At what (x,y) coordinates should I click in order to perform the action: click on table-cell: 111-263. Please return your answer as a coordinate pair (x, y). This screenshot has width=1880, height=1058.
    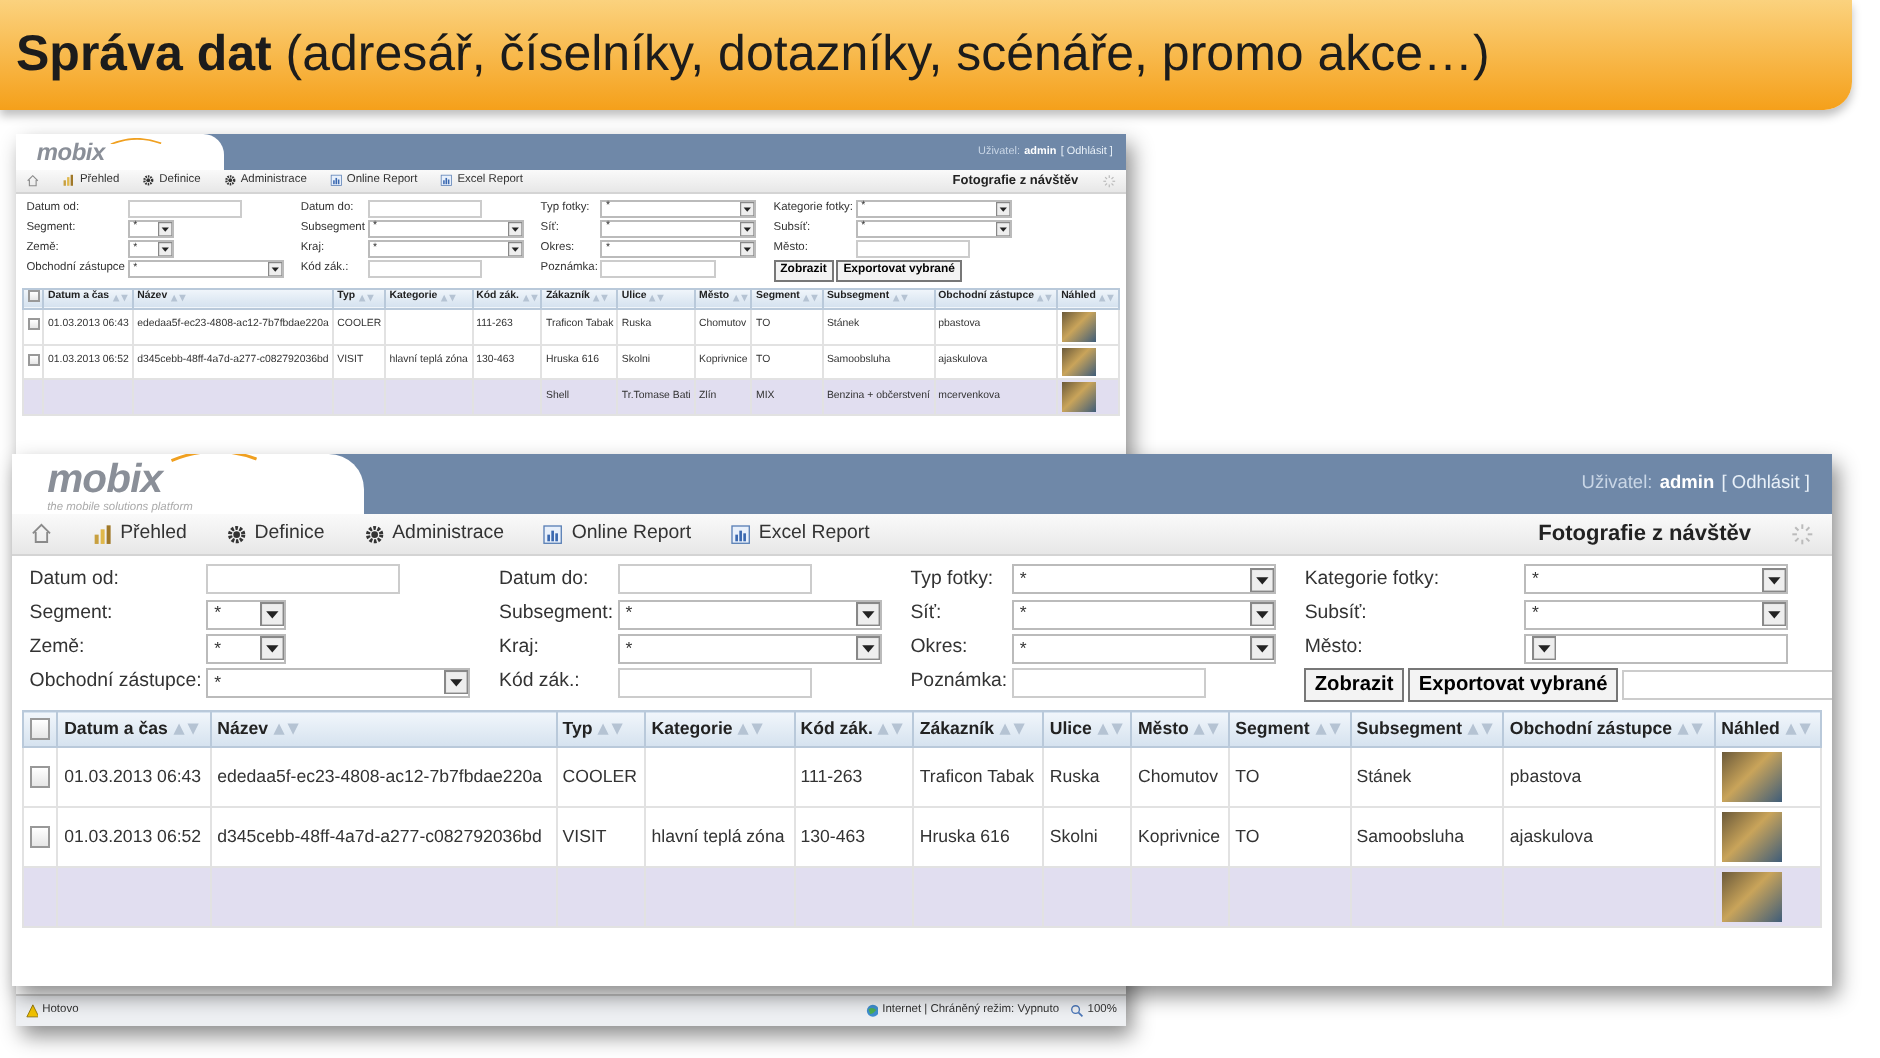
    Looking at the image, I should click on (831, 775).